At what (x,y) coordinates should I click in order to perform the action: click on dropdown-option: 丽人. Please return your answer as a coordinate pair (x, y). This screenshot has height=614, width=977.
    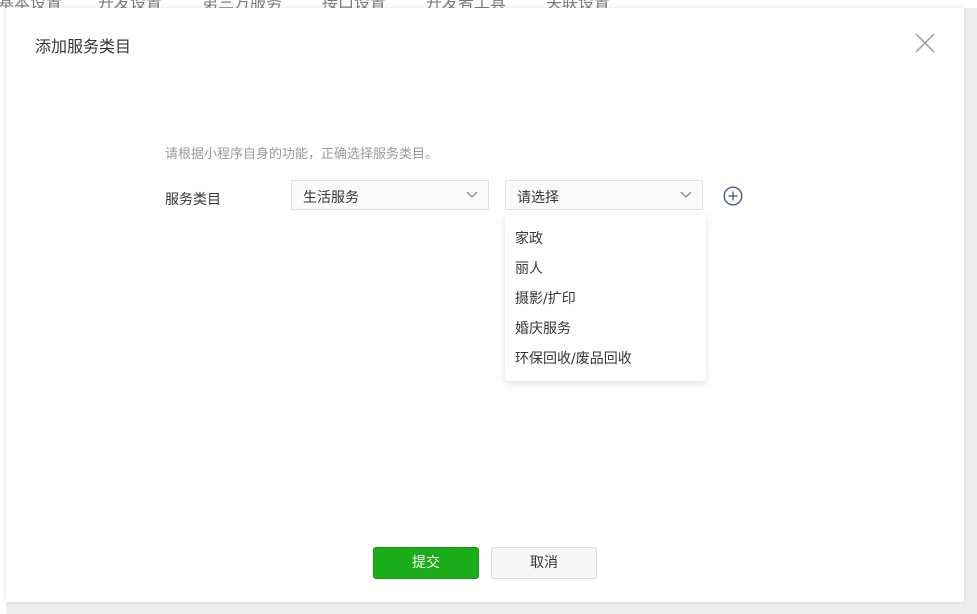
    Looking at the image, I should click on (529, 268).